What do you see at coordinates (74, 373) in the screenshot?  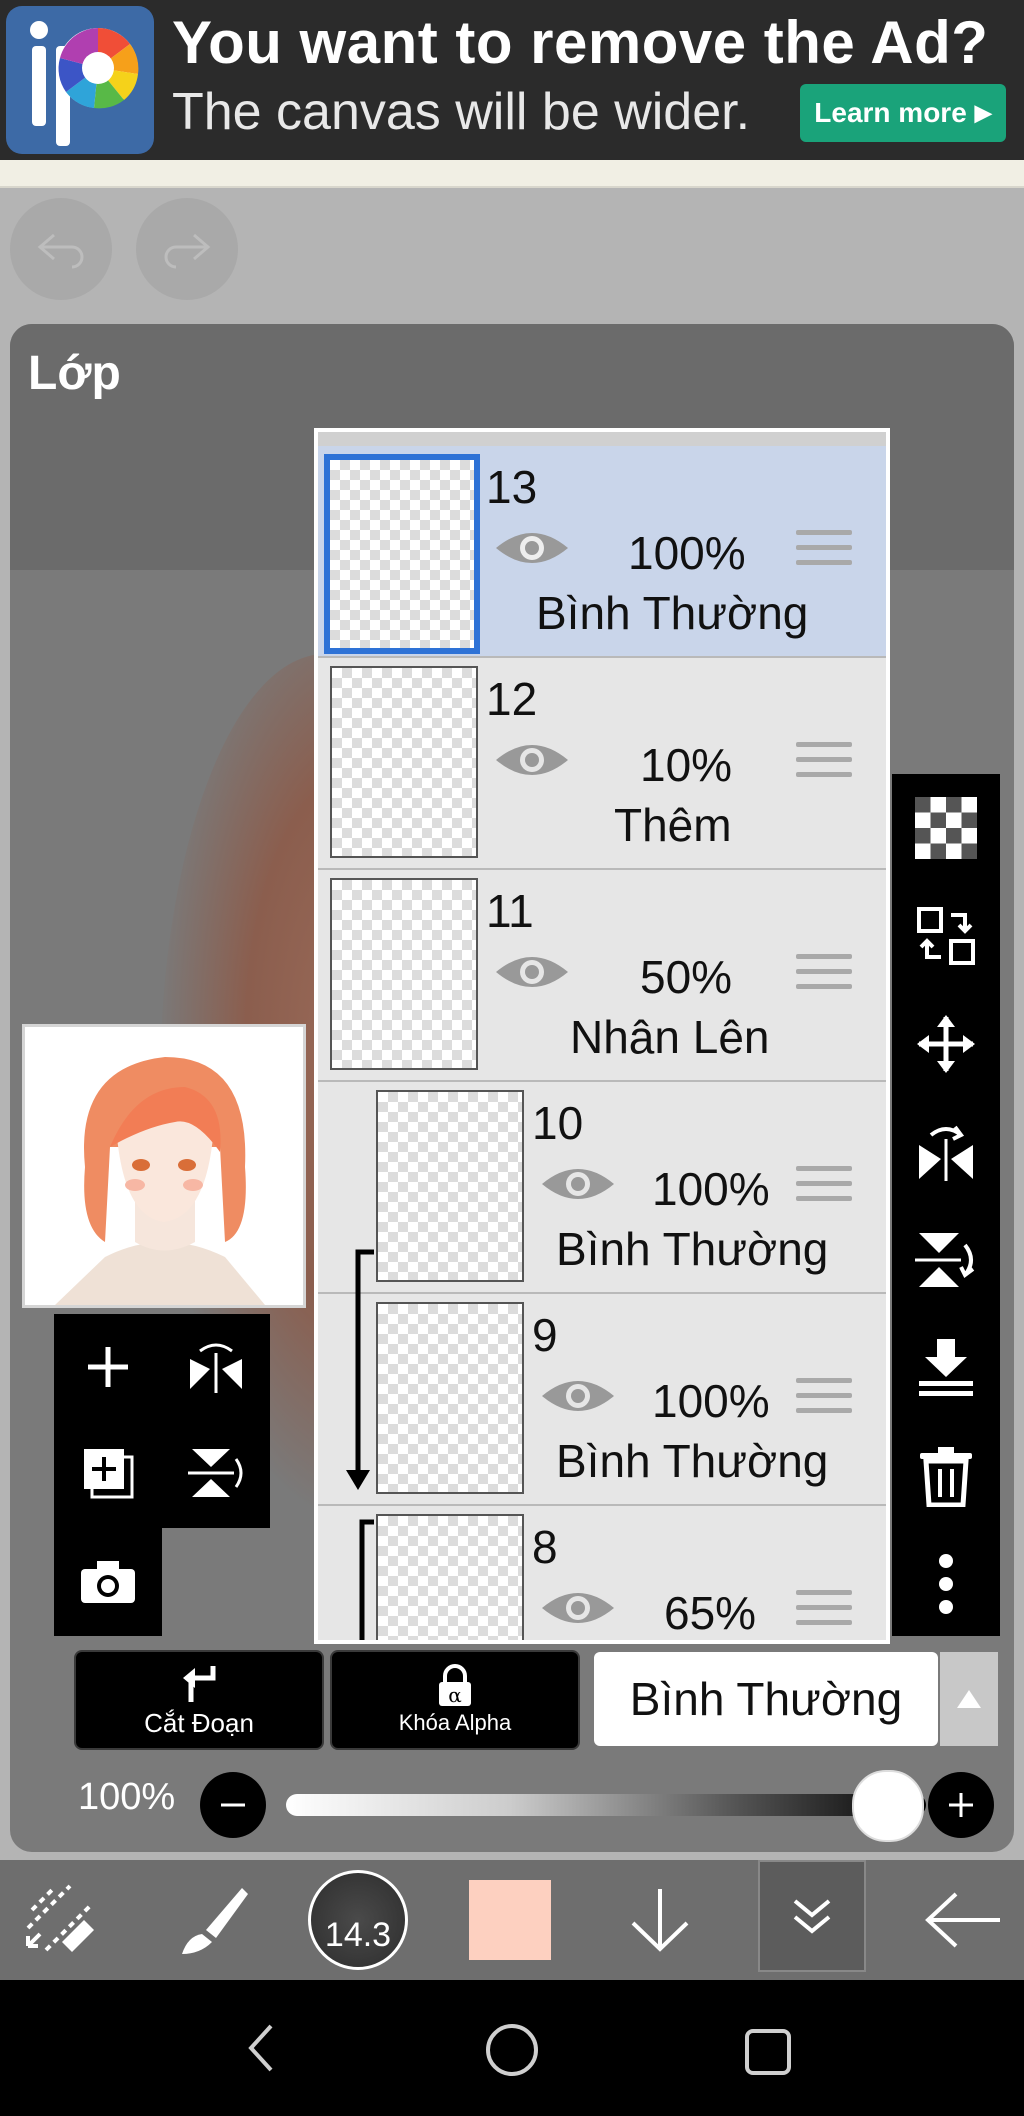 I see `panel-title: Lớp` at bounding box center [74, 373].